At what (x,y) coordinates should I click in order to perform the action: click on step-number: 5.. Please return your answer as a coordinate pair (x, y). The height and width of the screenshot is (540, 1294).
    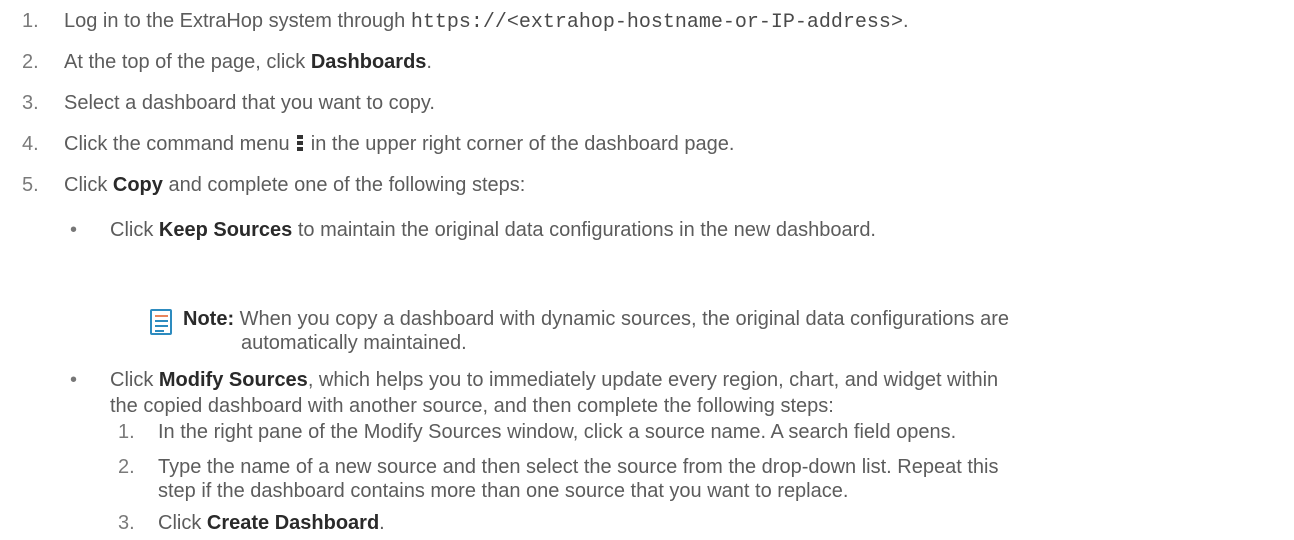
    Looking at the image, I should click on (30, 185).